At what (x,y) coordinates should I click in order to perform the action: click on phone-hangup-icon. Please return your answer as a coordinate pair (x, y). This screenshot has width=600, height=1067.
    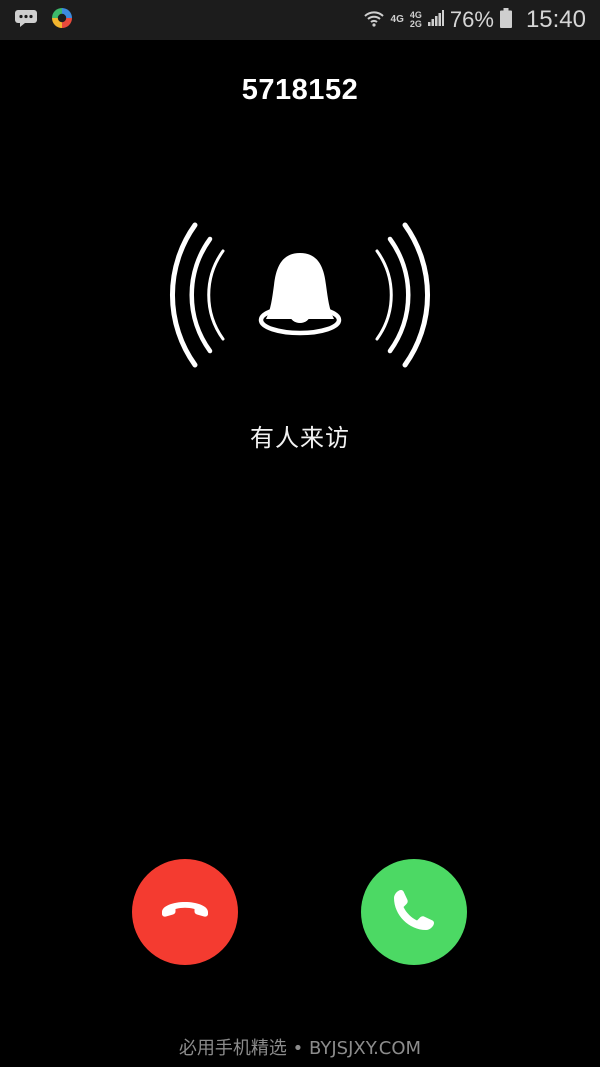
    Looking at the image, I should click on (185, 912).